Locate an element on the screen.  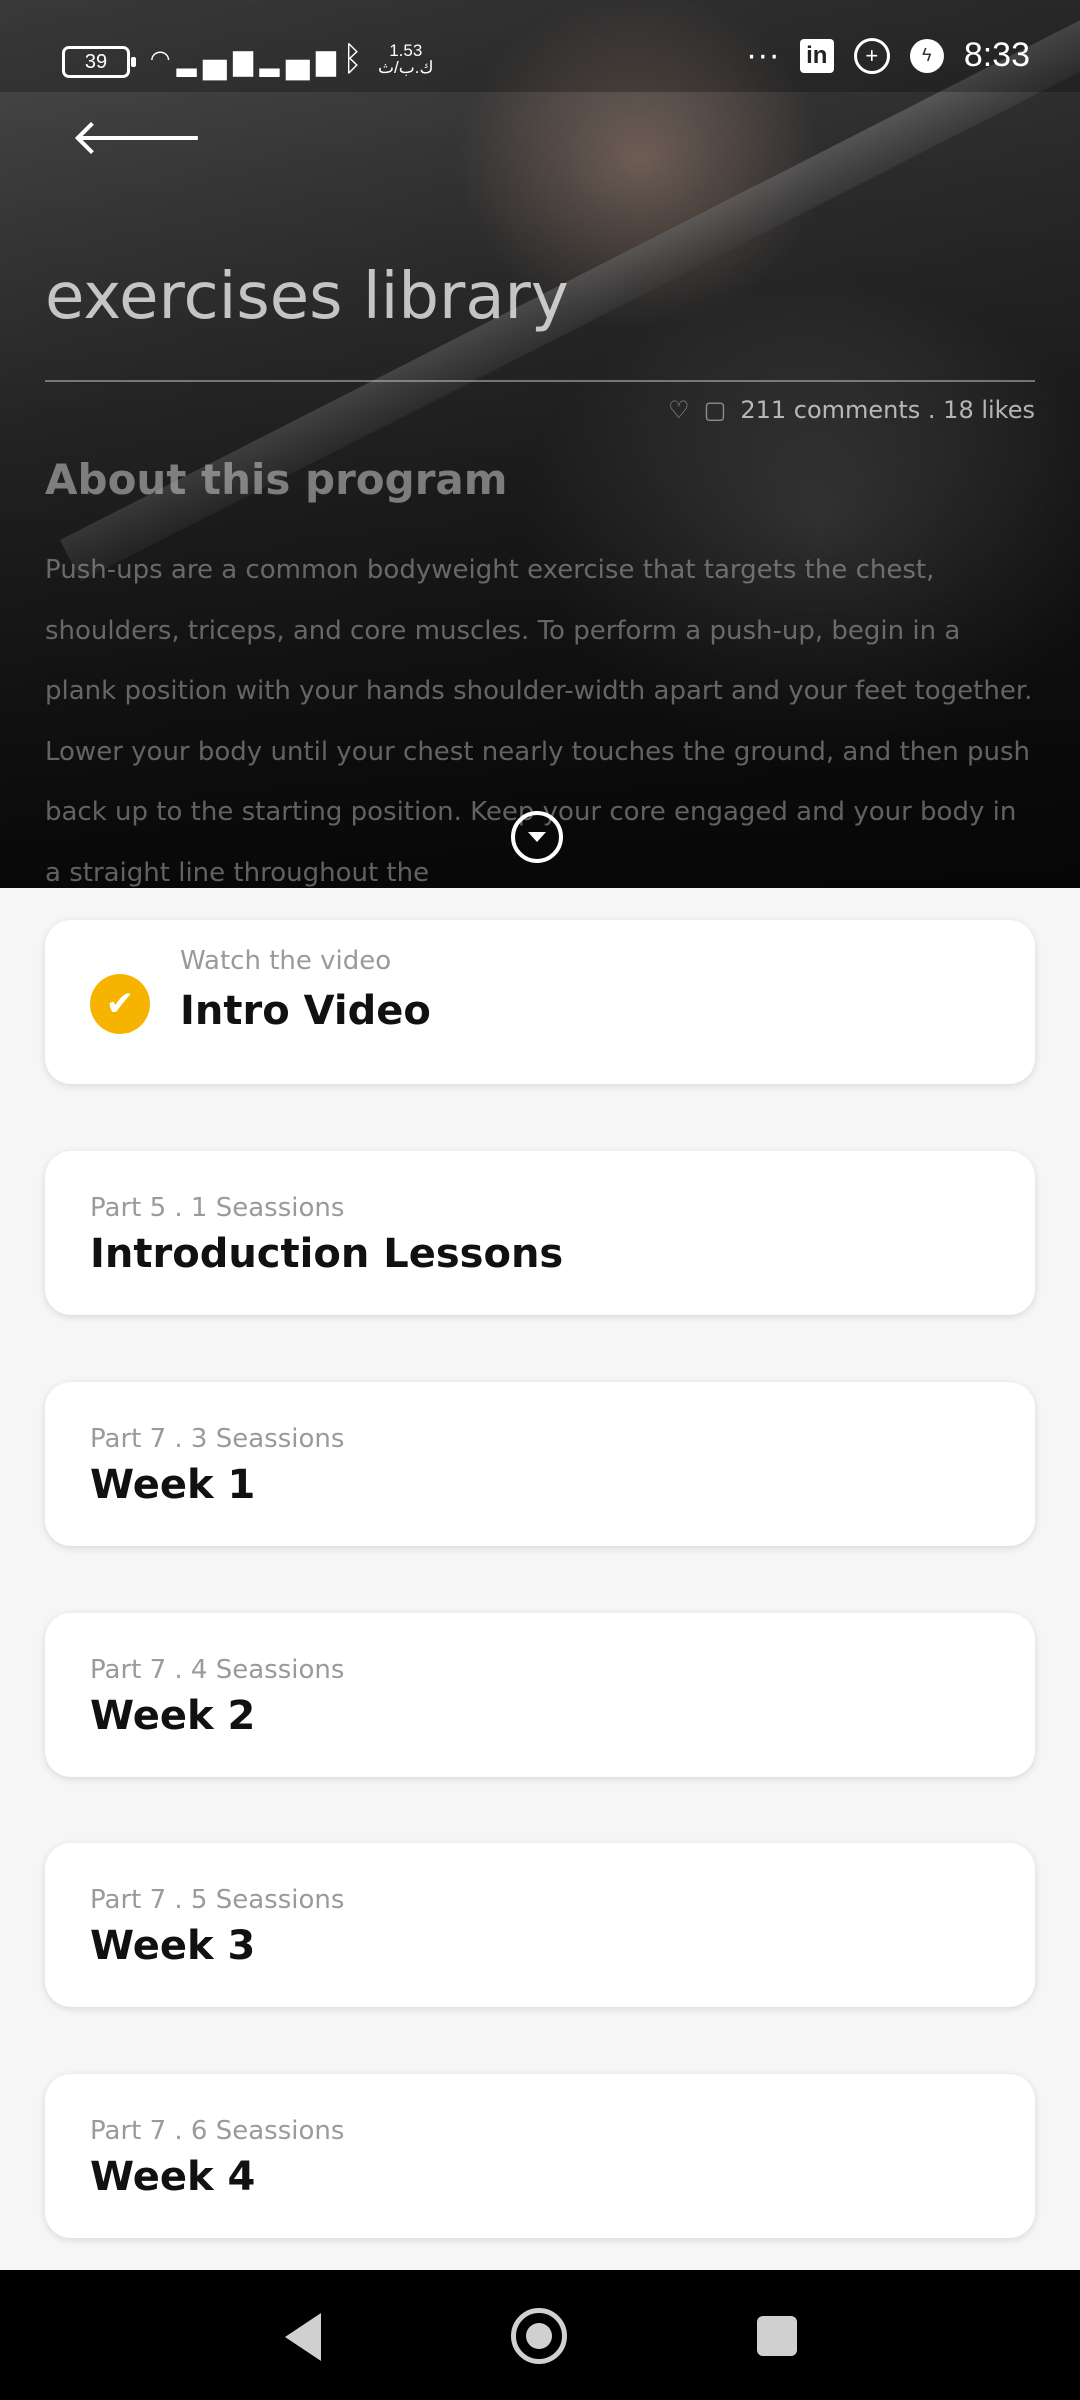
part-card-title: Week 4 is located at coordinates (173, 2177).